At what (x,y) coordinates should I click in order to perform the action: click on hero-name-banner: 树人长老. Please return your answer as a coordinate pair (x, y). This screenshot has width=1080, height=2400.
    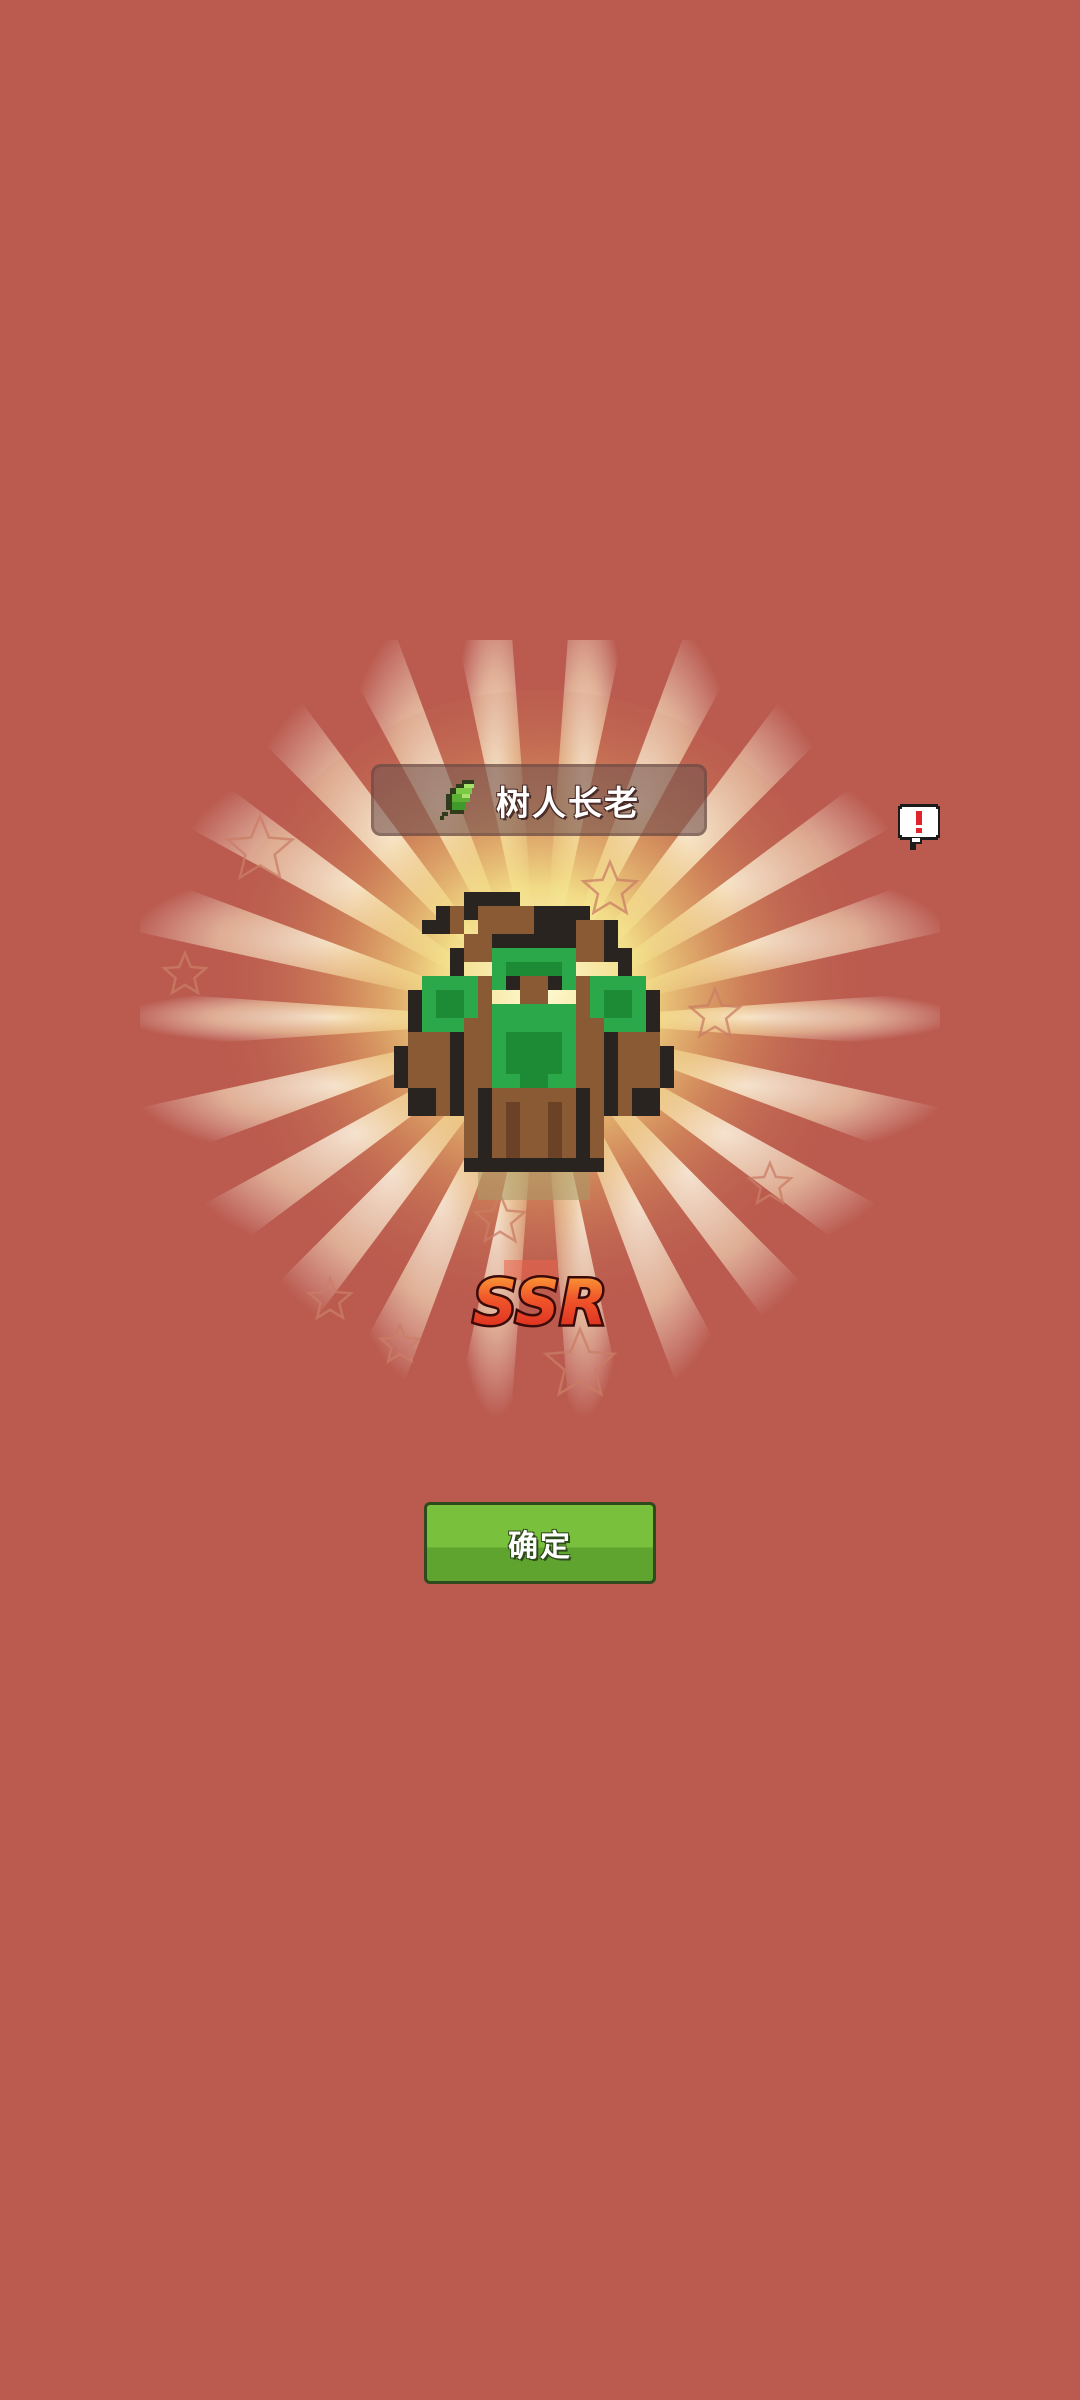
    Looking at the image, I should click on (539, 800).